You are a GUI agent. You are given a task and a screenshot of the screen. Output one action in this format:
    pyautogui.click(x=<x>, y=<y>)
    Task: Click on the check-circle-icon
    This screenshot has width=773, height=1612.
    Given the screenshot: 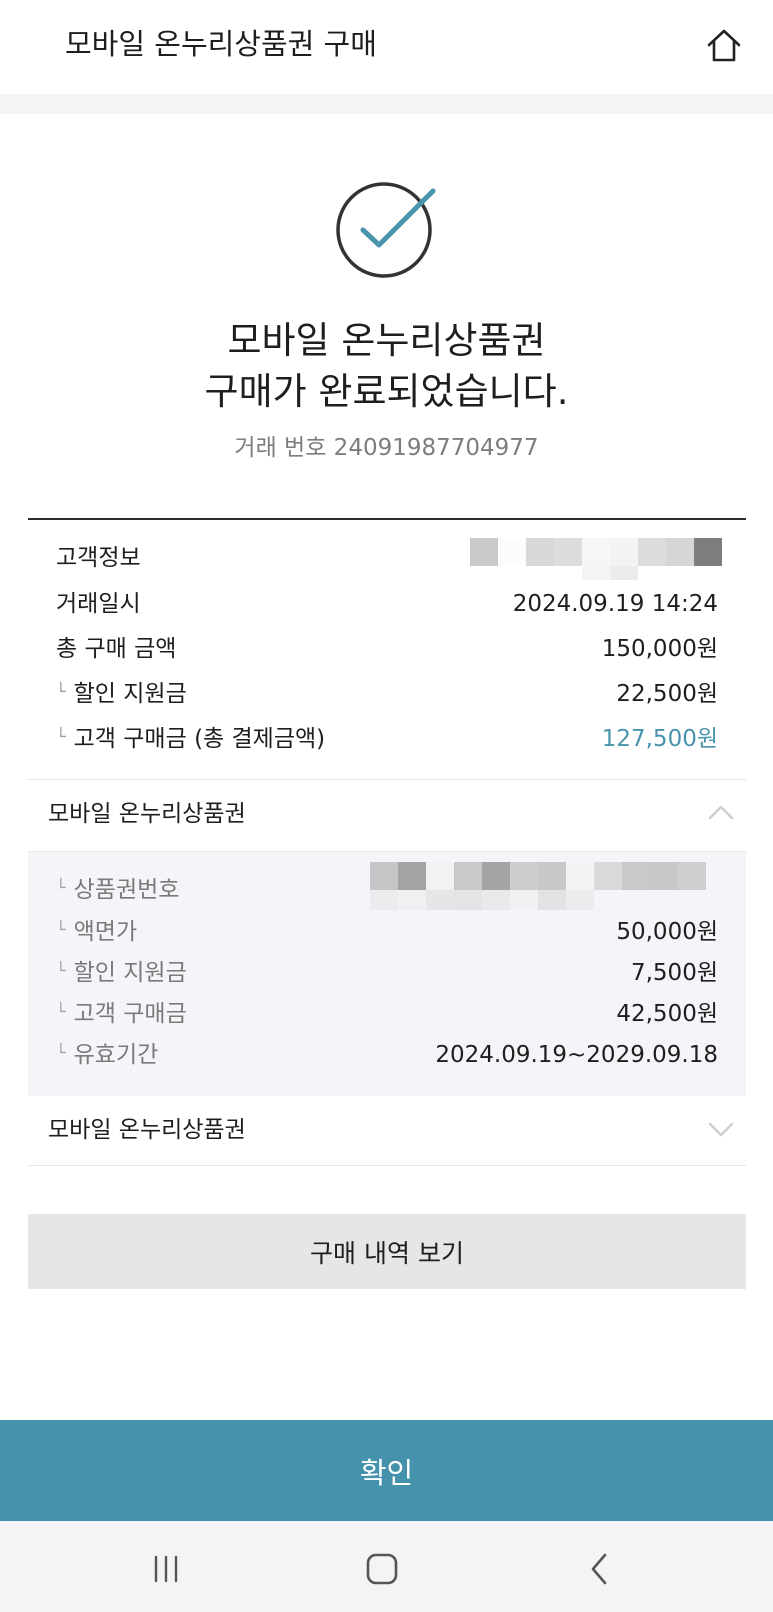 What is the action you would take?
    pyautogui.click(x=386, y=230)
    